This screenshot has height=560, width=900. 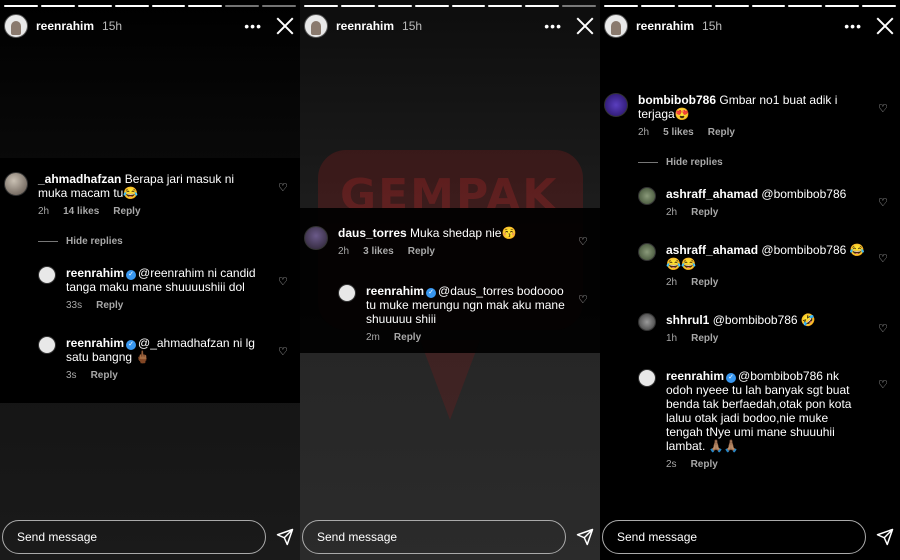 I want to click on comment-likes: 5 likes, so click(x=678, y=132).